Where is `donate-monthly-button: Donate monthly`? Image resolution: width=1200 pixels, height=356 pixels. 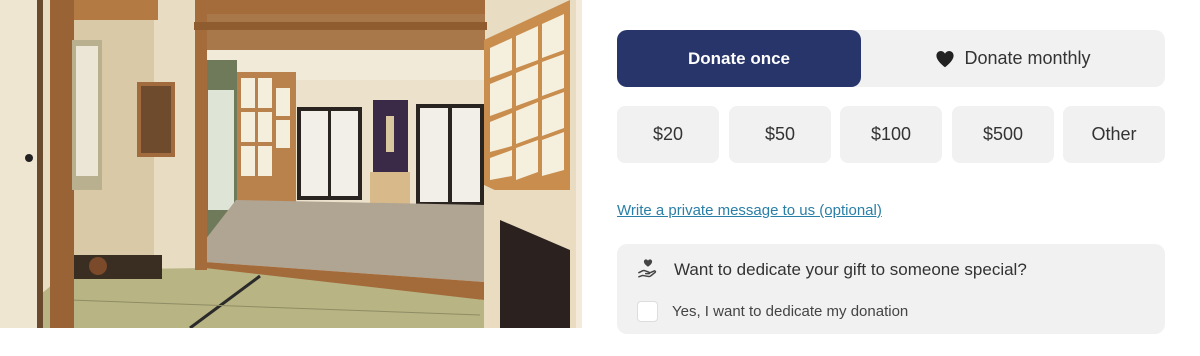
donate-monthly-button: Donate monthly is located at coordinates (1013, 58).